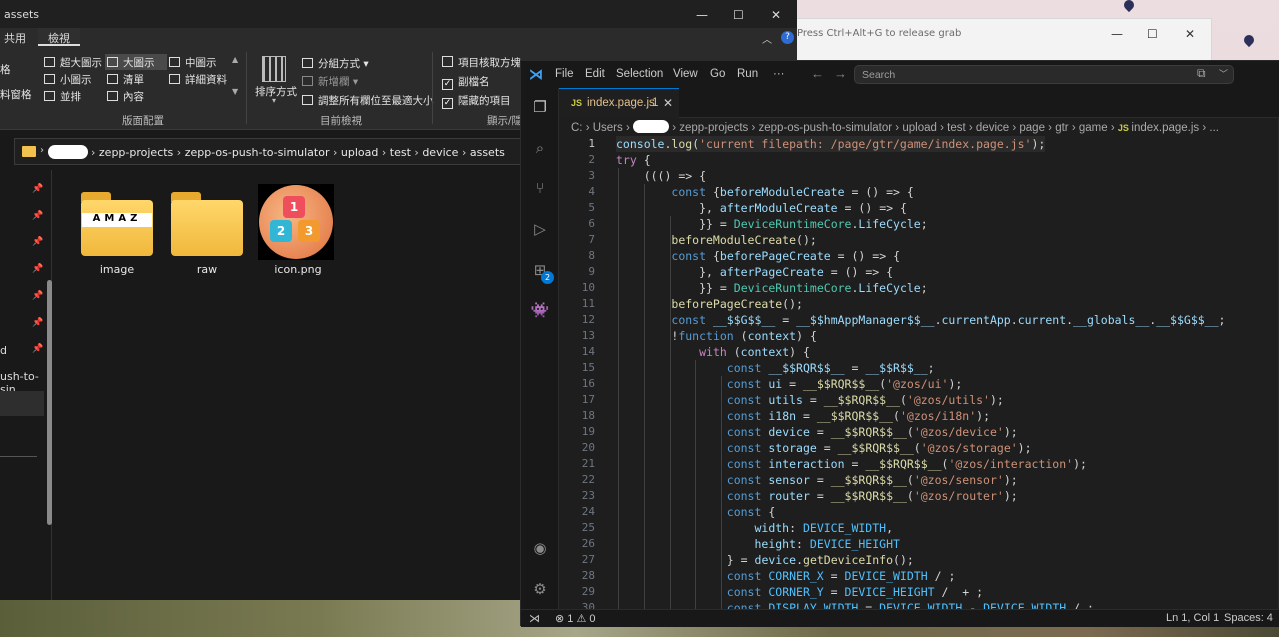 Image resolution: width=1279 pixels, height=637 pixels. Describe the element at coordinates (1032, 128) in the screenshot. I see `breadcrumb-item: page` at that location.